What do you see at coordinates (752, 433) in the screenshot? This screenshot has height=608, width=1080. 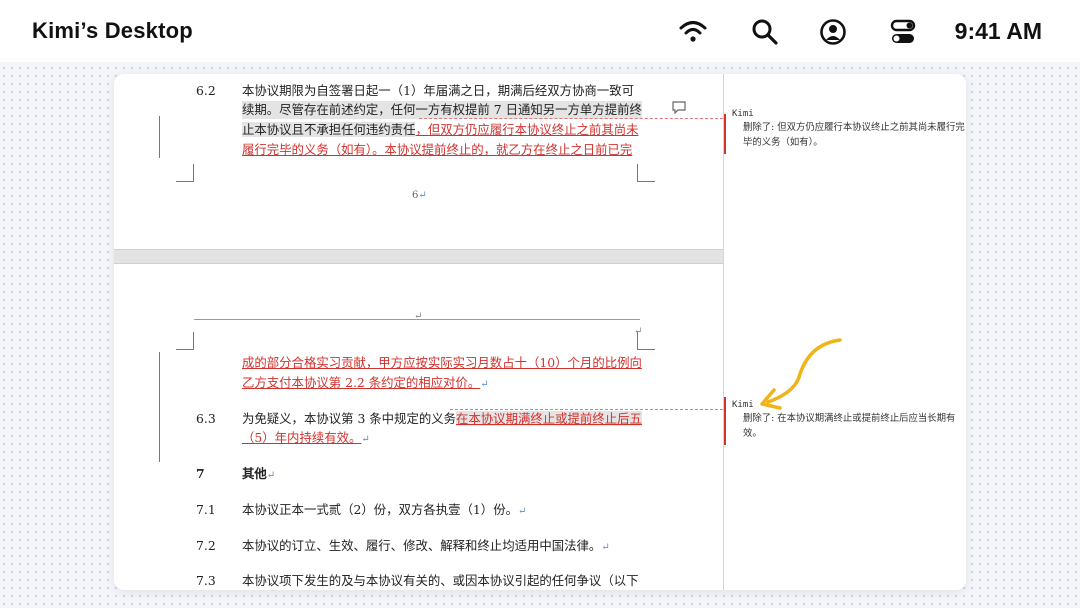 I see `comment-text-line: 效。` at bounding box center [752, 433].